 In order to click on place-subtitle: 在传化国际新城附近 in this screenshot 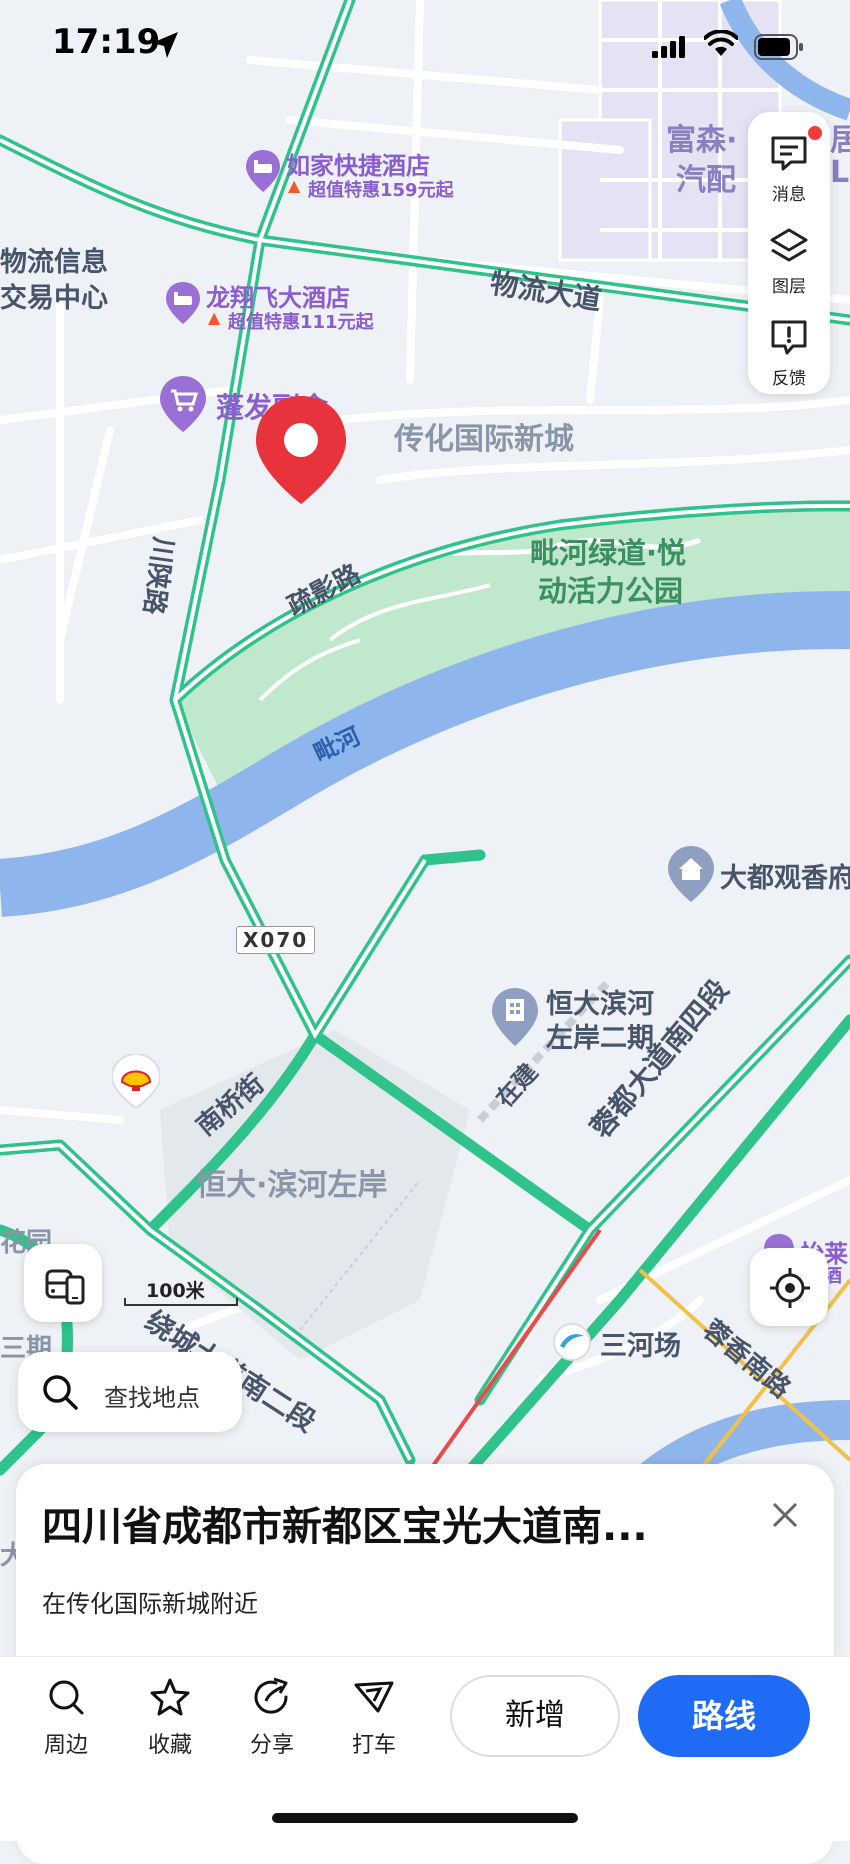, I will do `click(150, 1604)`.